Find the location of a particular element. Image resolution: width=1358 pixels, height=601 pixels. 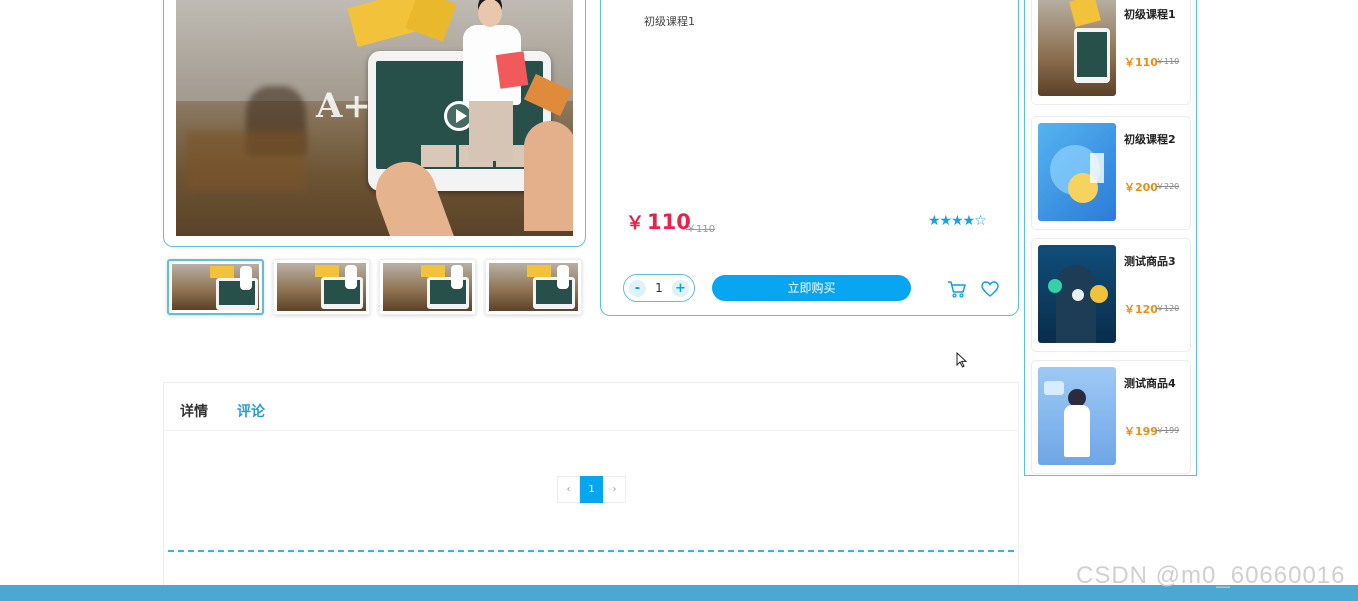

quantity-value: 1 is located at coordinates (659, 288).